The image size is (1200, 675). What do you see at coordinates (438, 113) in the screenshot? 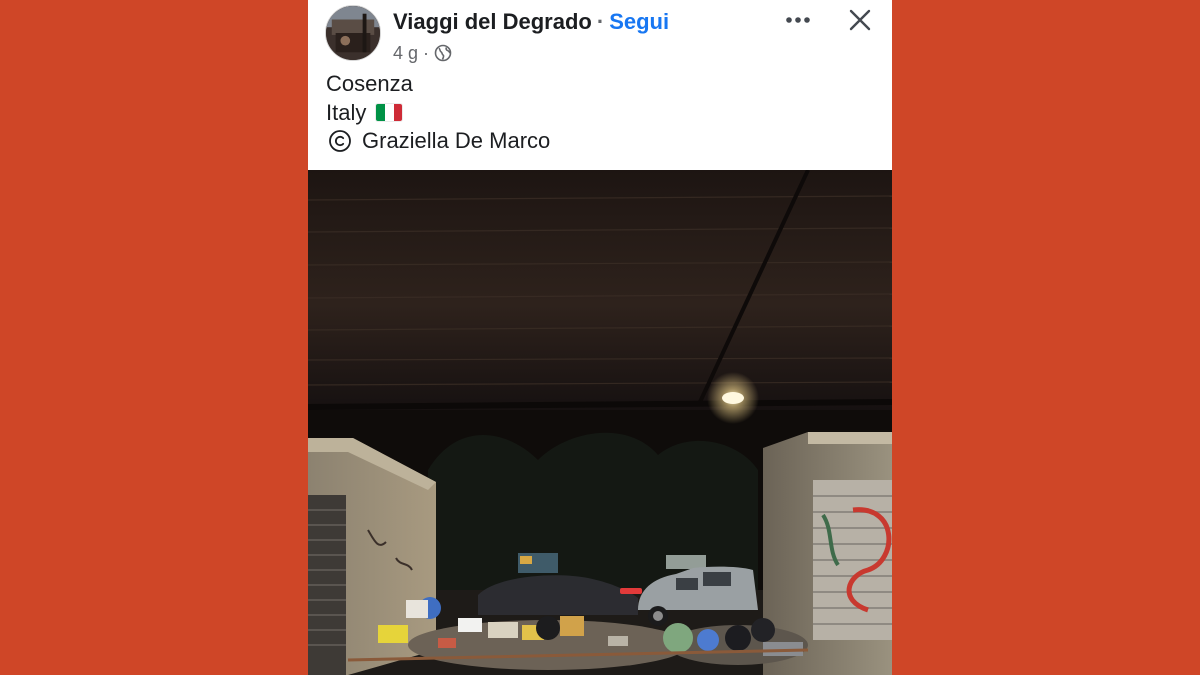
I see `post-text: Cosenza Italy Graziella De Marco` at bounding box center [438, 113].